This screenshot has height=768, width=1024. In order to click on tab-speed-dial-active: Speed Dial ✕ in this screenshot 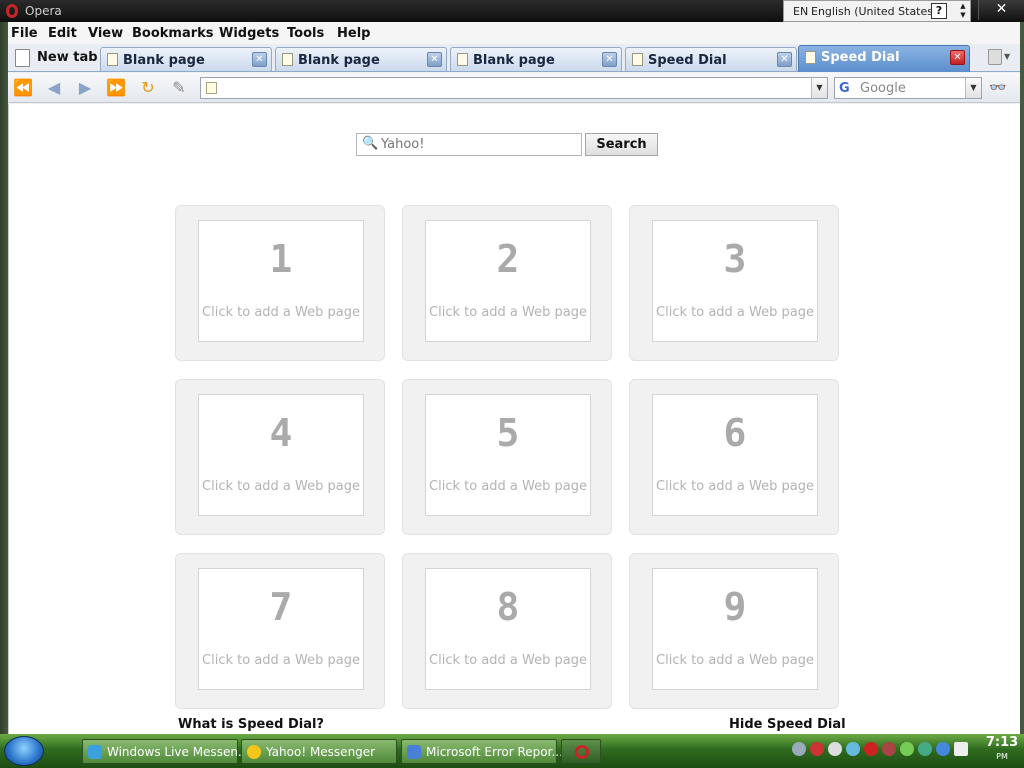, I will do `click(884, 58)`.